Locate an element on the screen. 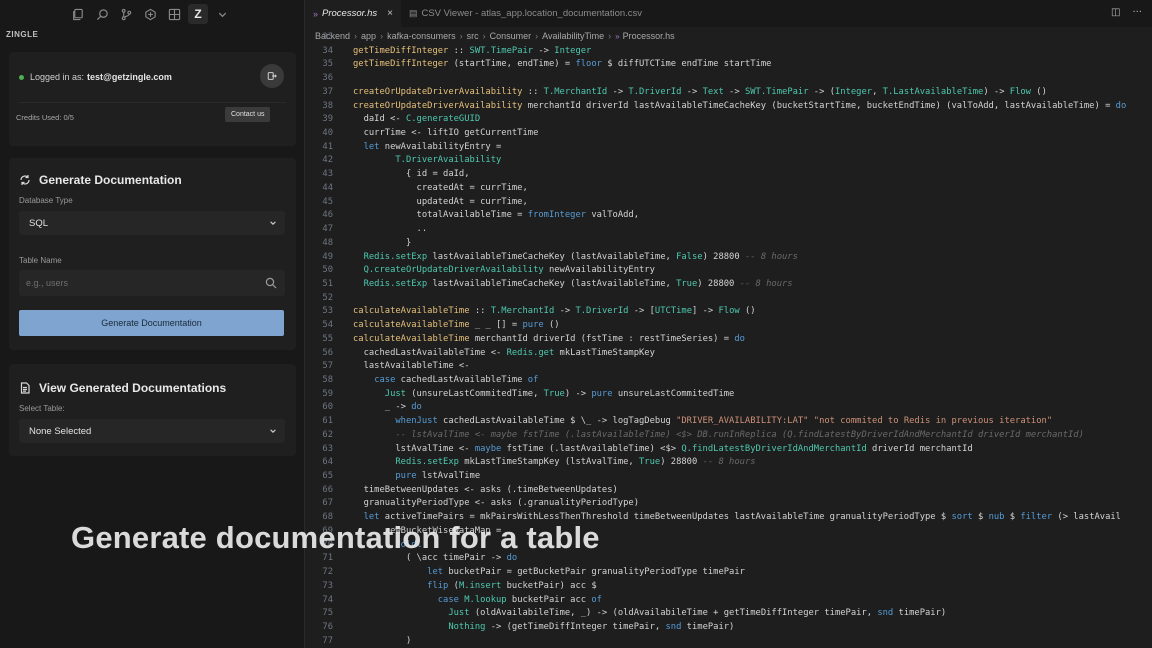 The image size is (1152, 648). contact-us-button: Contact us is located at coordinates (248, 114).